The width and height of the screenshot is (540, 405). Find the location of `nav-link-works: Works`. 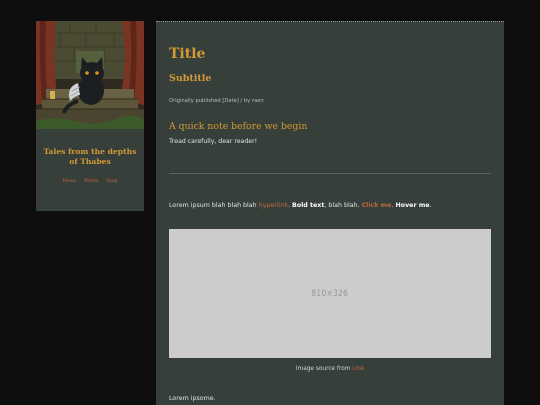

nav-link-works: Works is located at coordinates (91, 181).